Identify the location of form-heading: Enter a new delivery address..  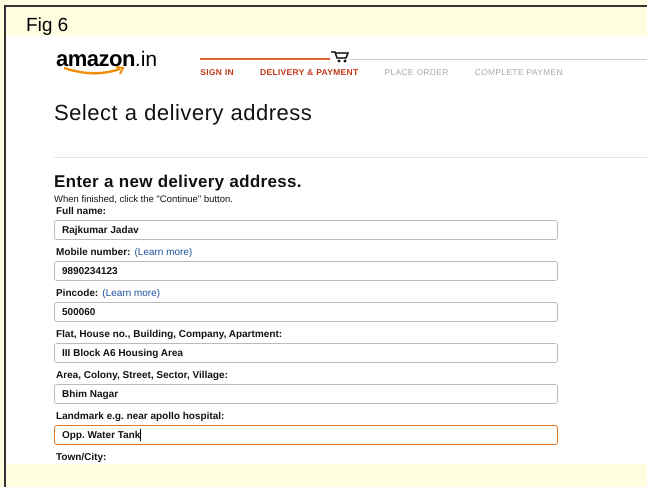
(178, 182).